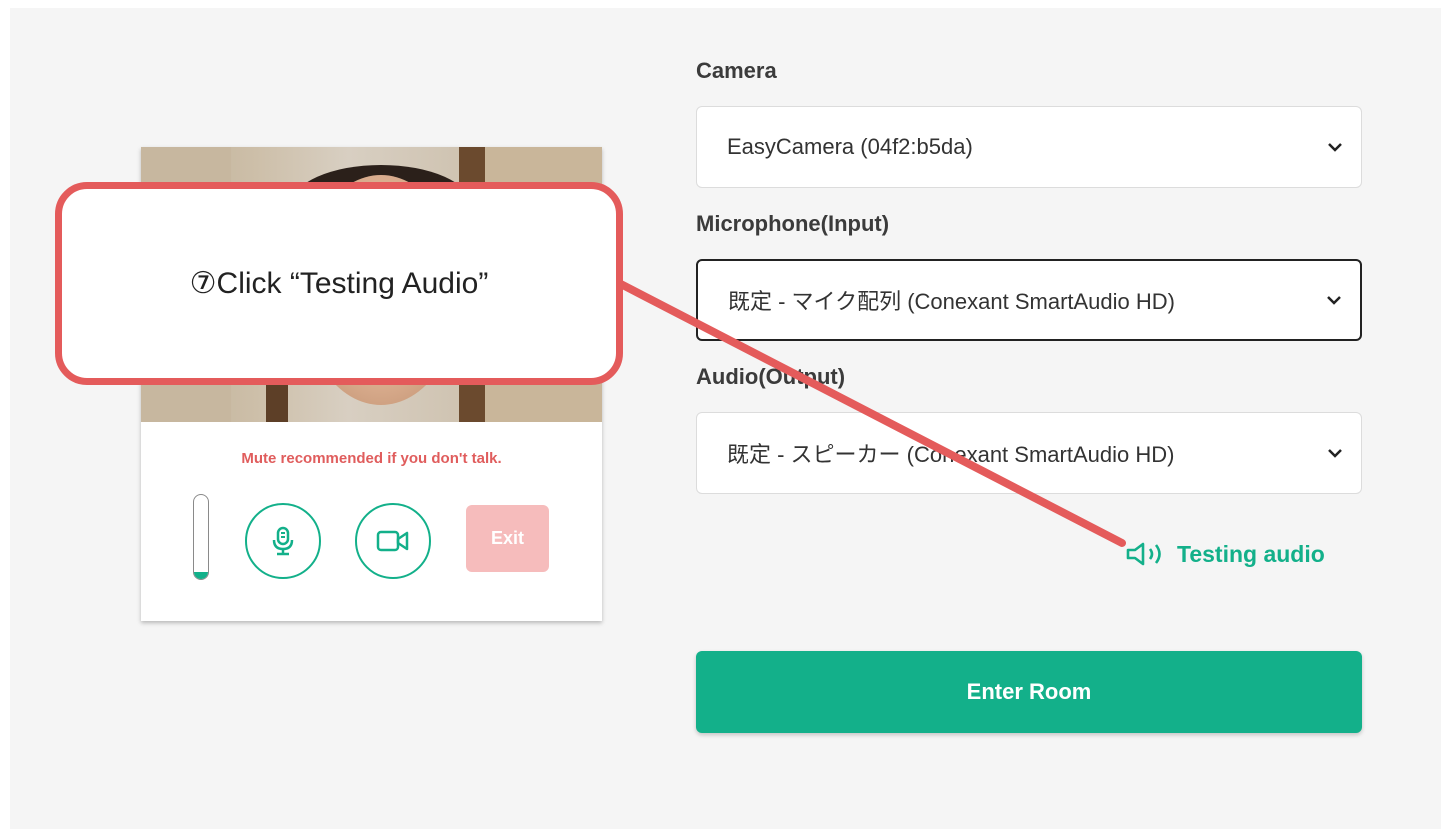 This screenshot has height=829, width=1441. Describe the element at coordinates (850, 146) in the screenshot. I see `camera-select-value: EasyCamera (04f2:b5da)` at that location.